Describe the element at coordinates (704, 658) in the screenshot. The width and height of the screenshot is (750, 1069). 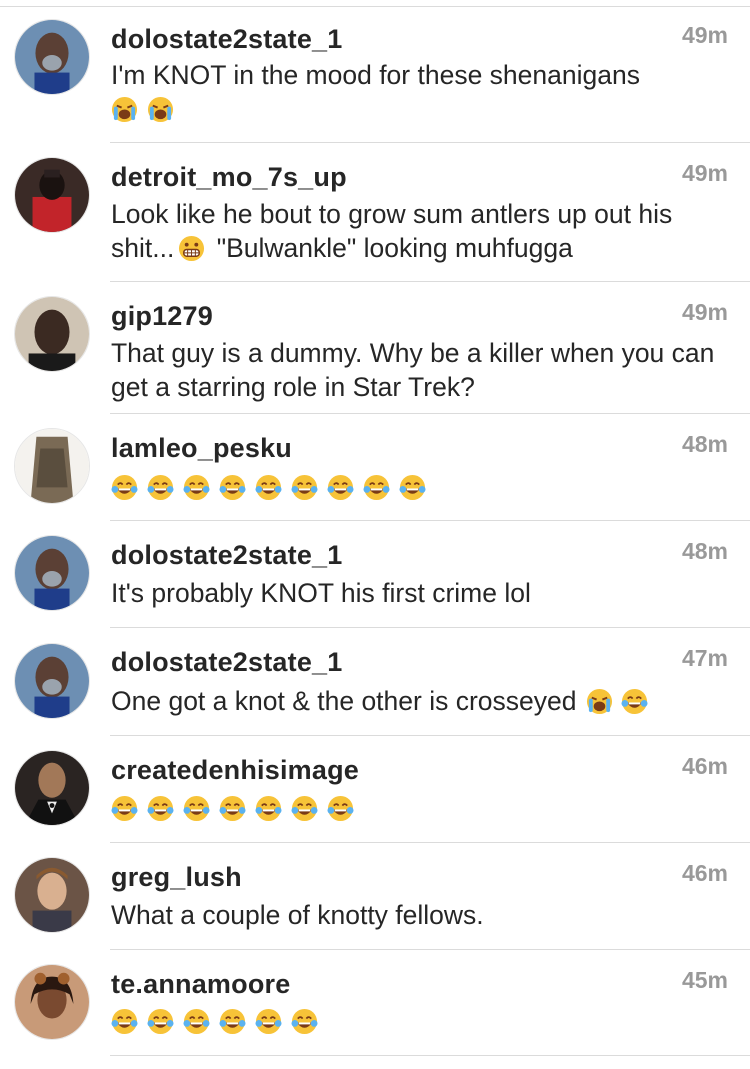
I see `comment-timestamp: 47m` at that location.